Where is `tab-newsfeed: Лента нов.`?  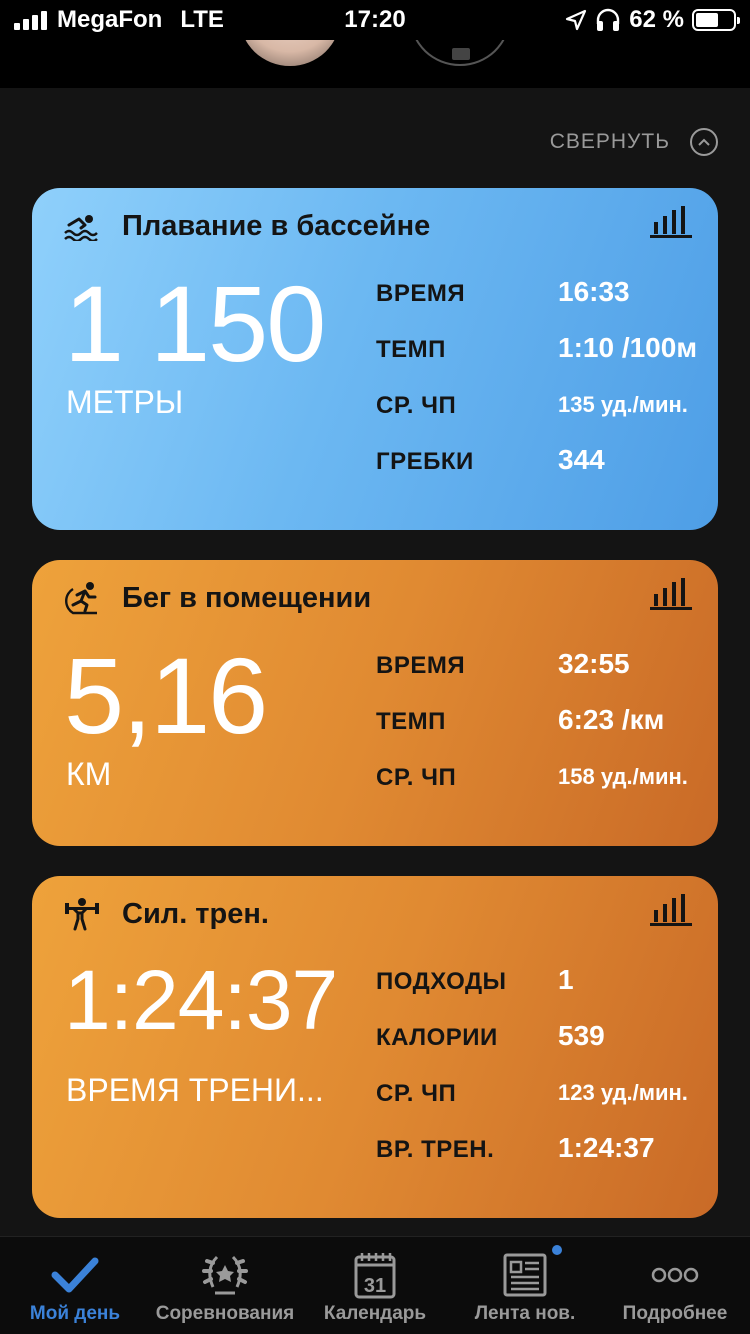
tab-newsfeed: Лента нов. is located at coordinates (525, 1285).